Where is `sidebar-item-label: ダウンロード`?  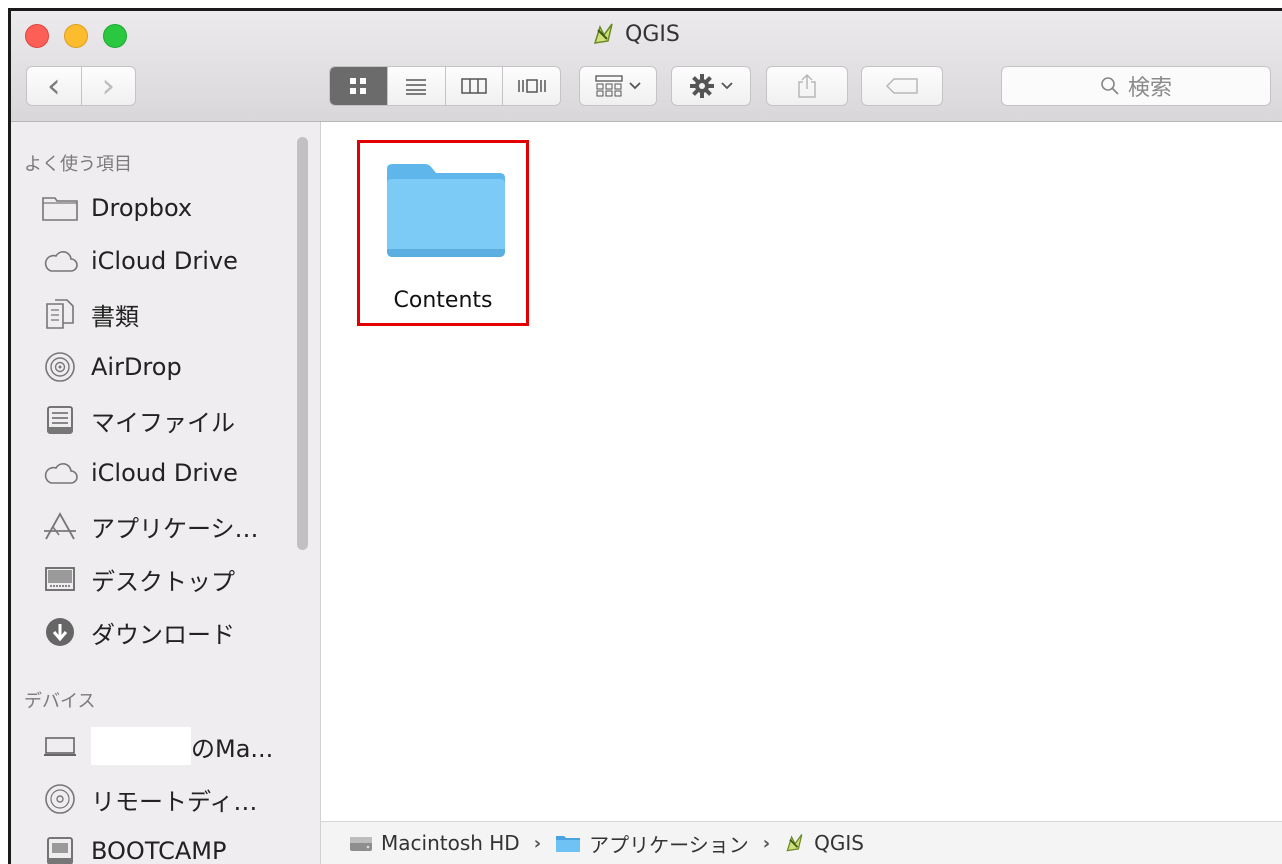
sidebar-item-label: ダウンロード is located at coordinates (163, 634).